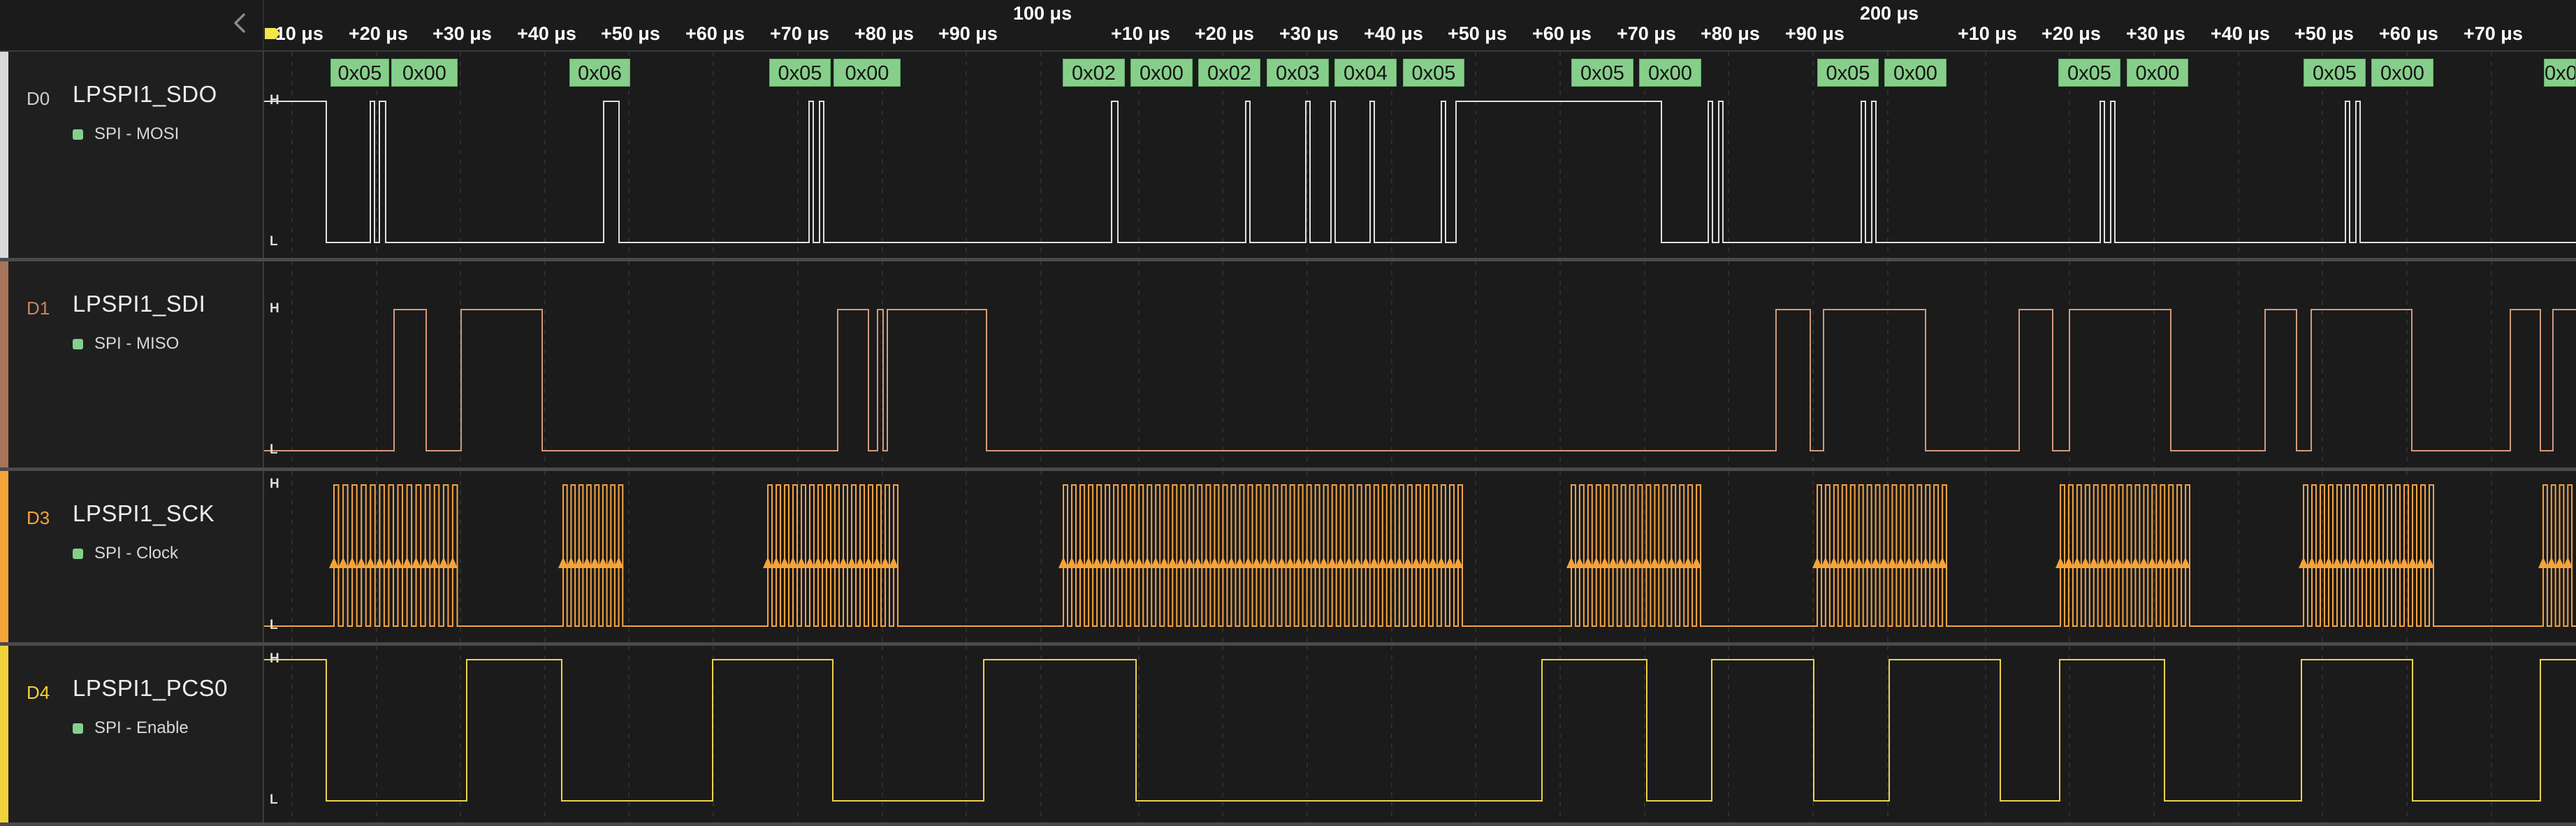 The image size is (2576, 826). Describe the element at coordinates (1298, 73) in the screenshot. I see `decoded-byte-frame: 0x03` at that location.